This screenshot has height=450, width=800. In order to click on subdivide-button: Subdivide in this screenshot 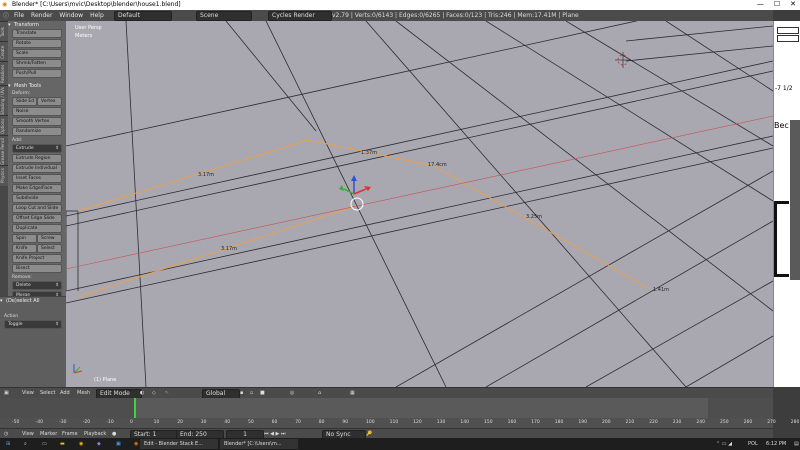, I will do `click(37, 198)`.